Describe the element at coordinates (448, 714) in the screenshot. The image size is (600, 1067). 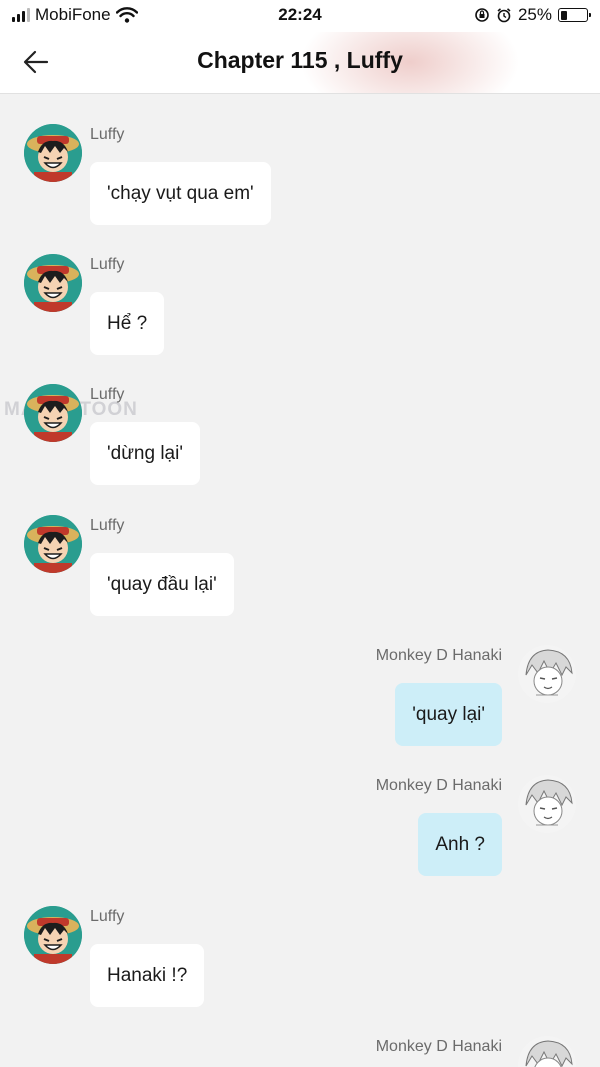
I see `message-bubble: 'quay lại'` at that location.